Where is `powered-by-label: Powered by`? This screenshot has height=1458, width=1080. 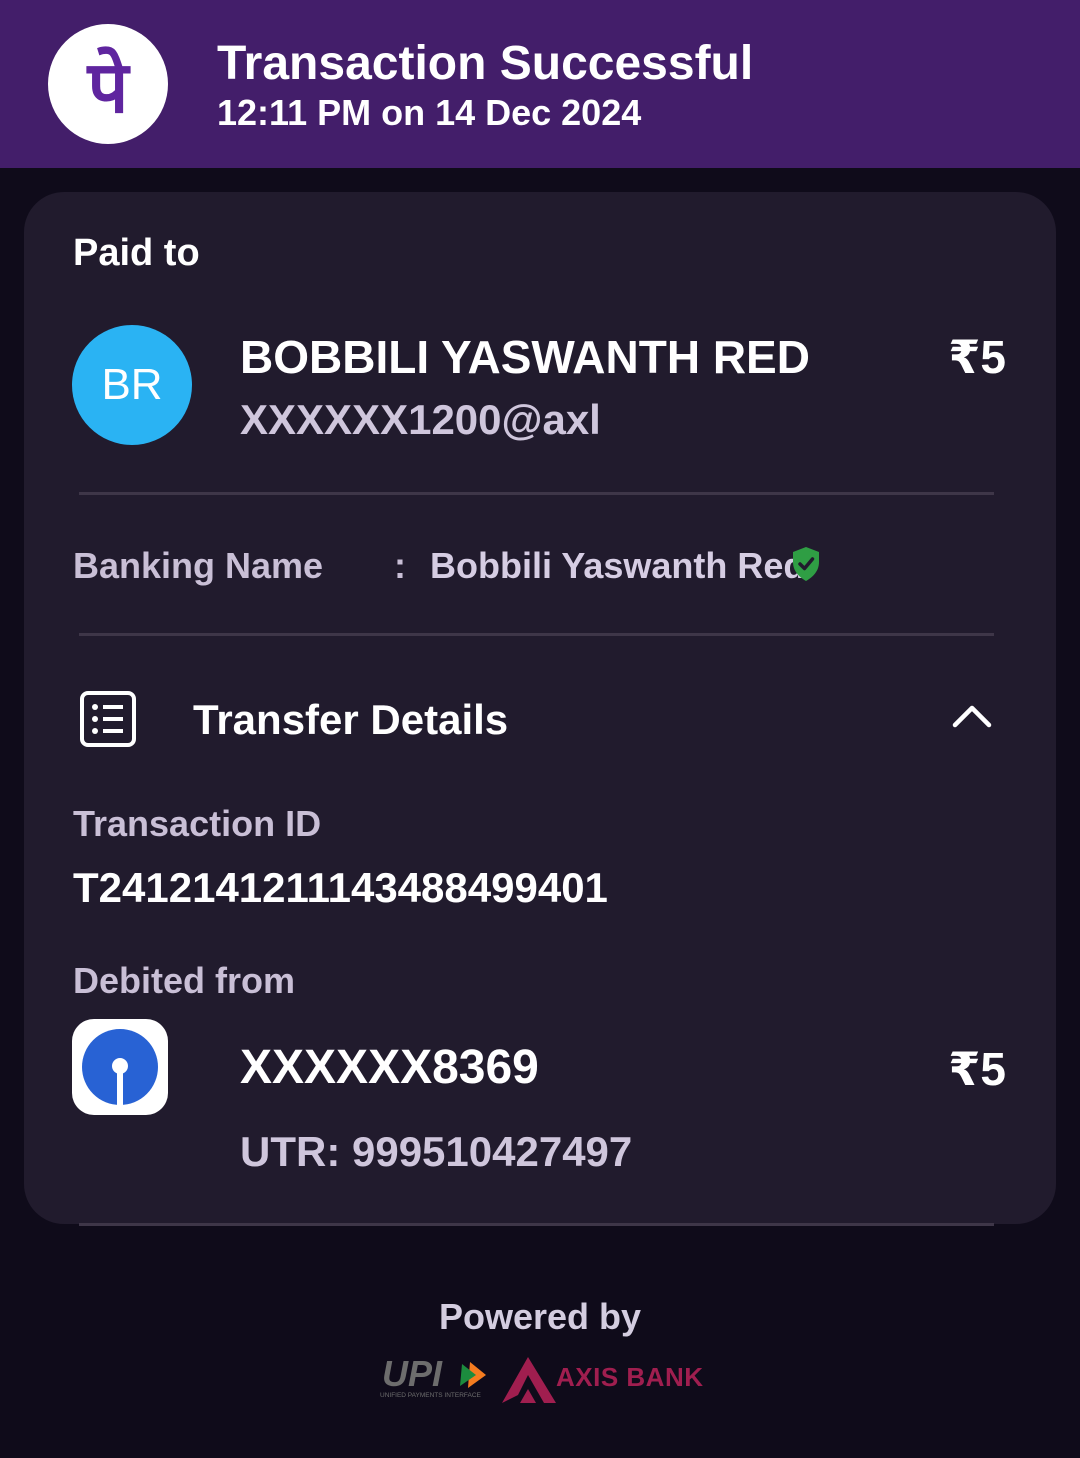 powered-by-label: Powered by is located at coordinates (540, 1316).